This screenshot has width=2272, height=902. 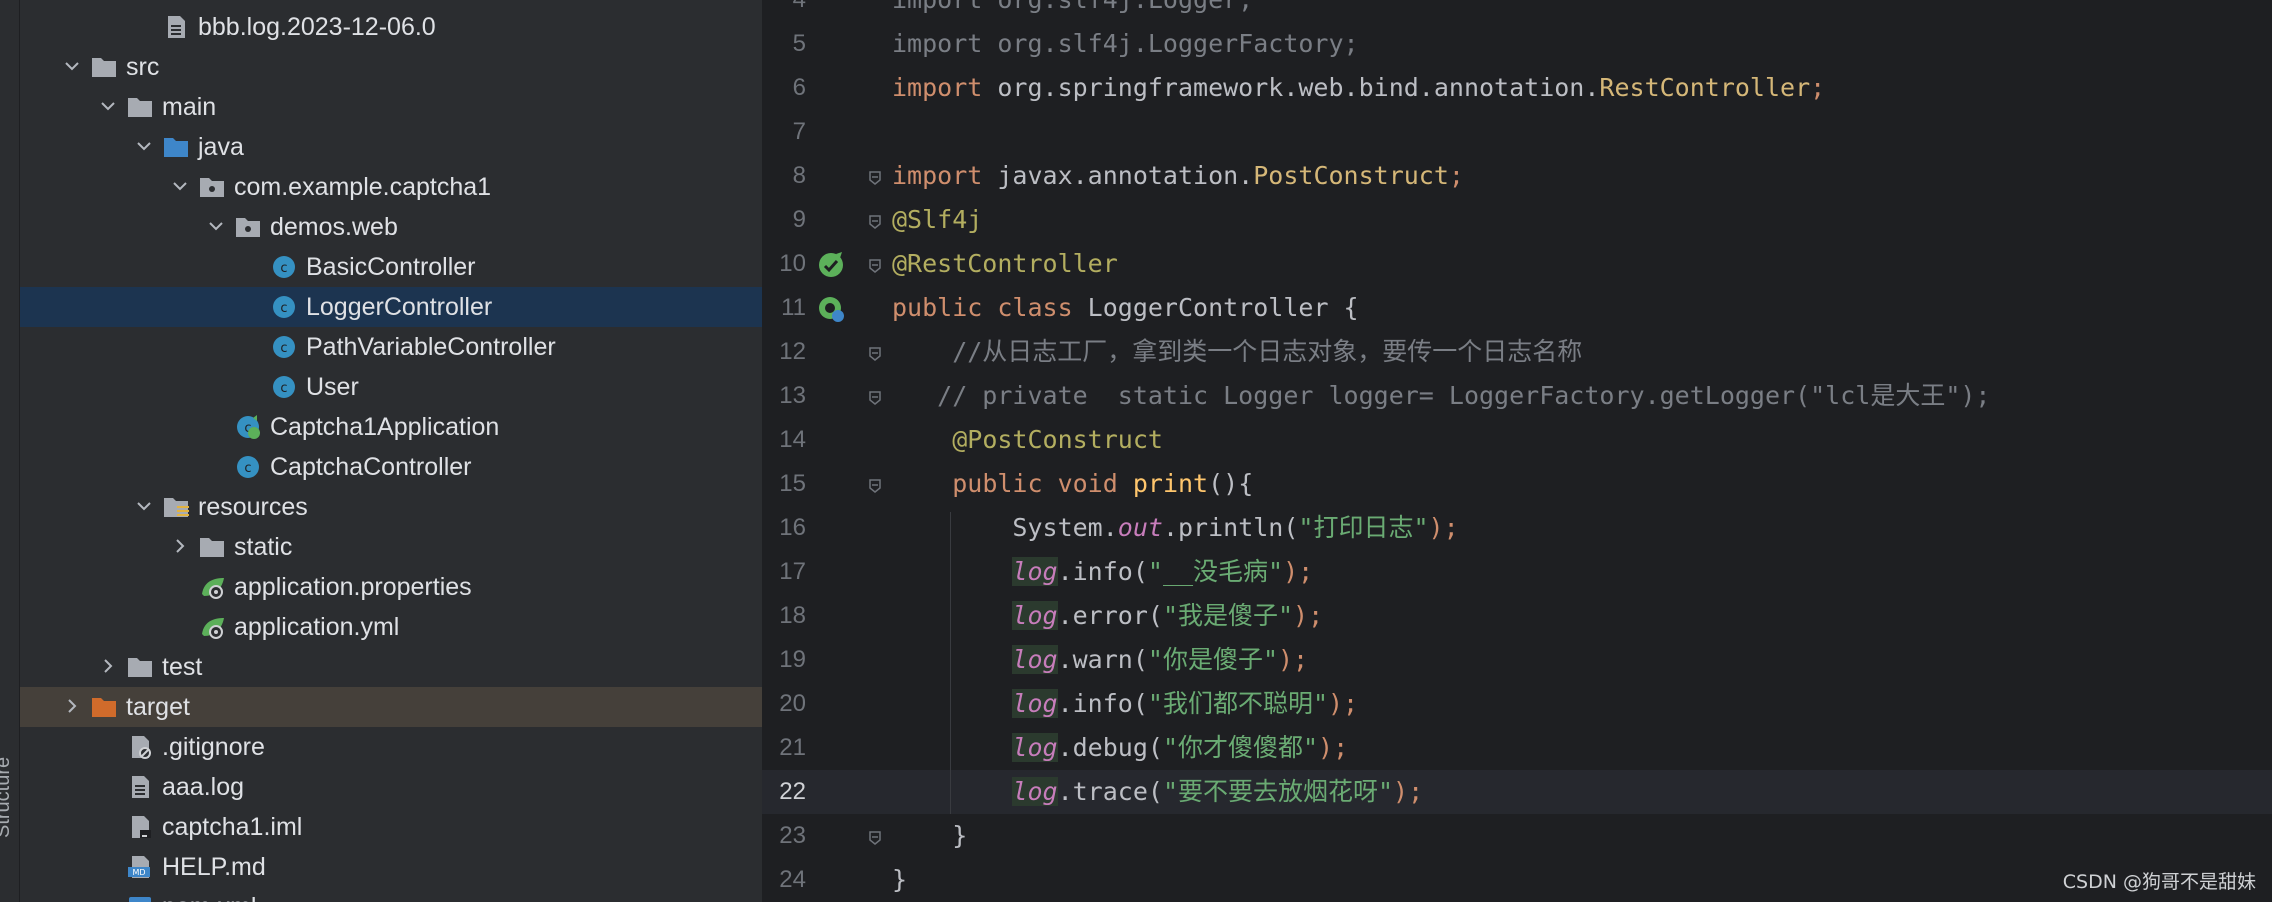 What do you see at coordinates (1517, 528) in the screenshot?
I see `code-line-16: 16 System.out.println("打印日志");` at bounding box center [1517, 528].